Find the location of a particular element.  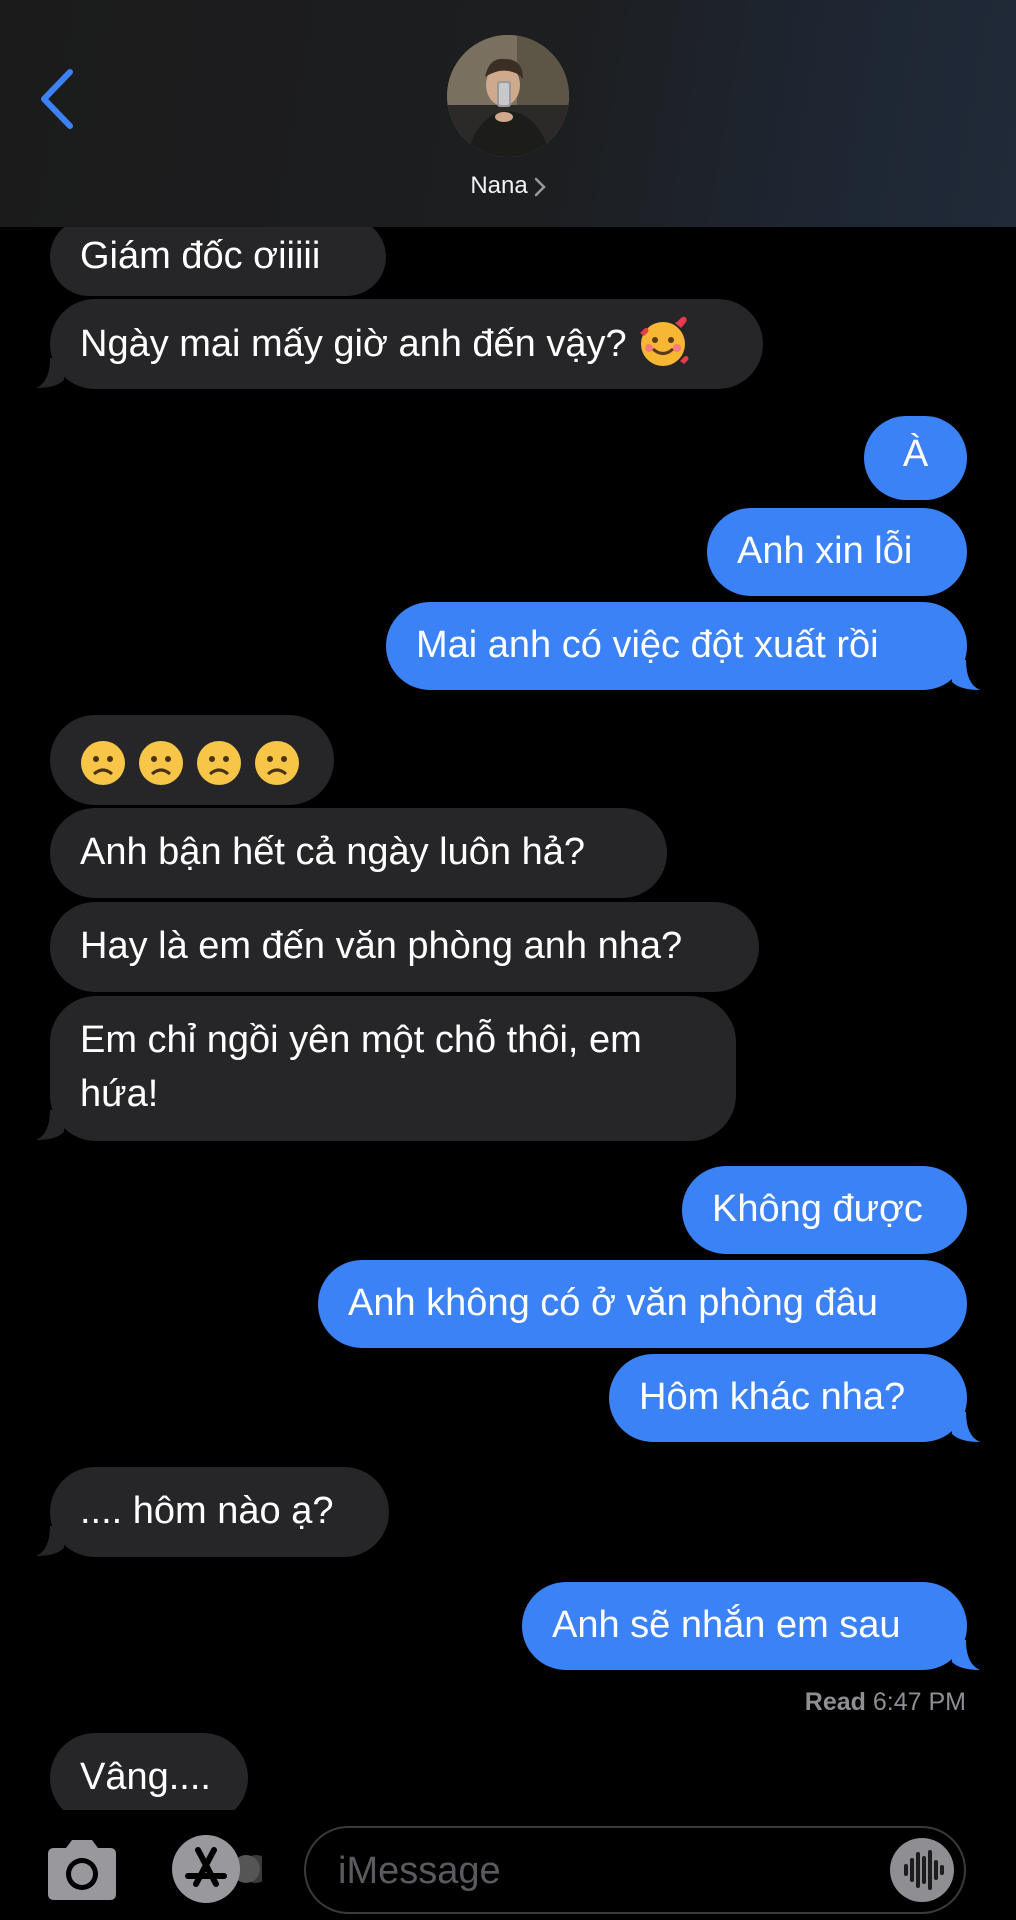

frowning-faces is located at coordinates (190, 763).